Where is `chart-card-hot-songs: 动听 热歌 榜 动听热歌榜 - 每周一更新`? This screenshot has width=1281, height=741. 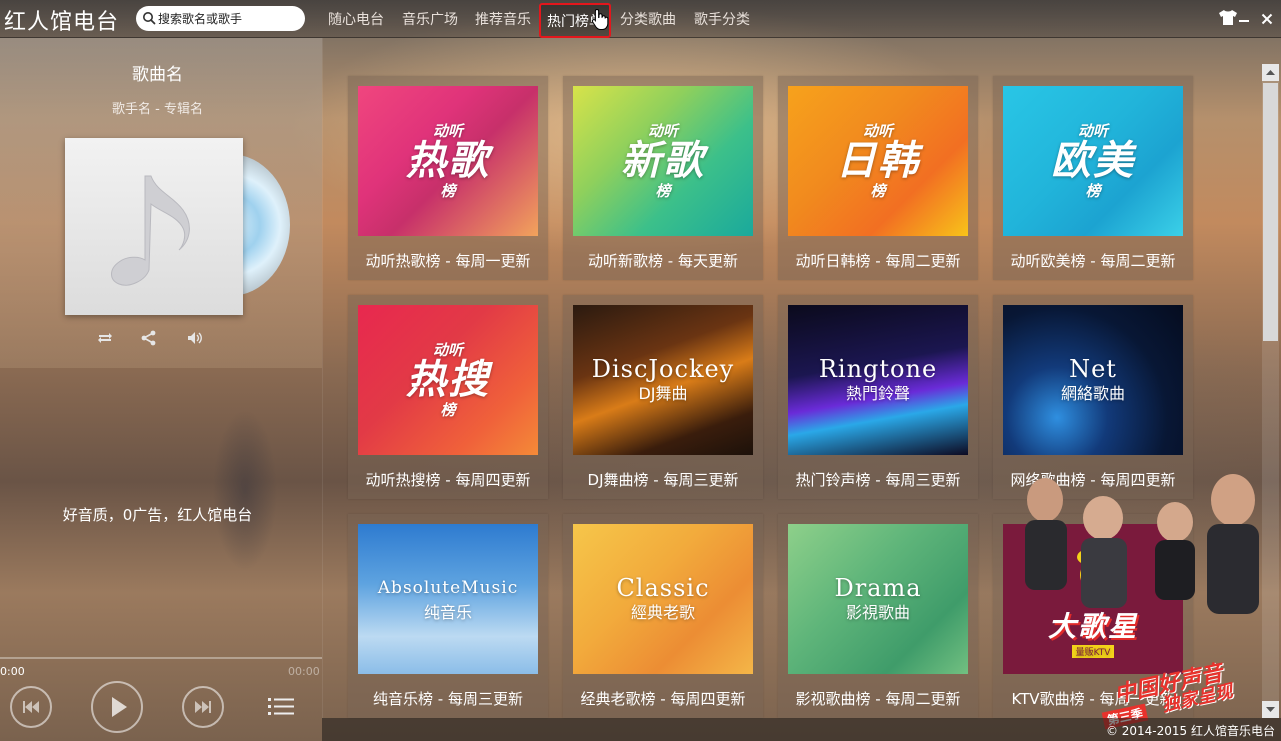 chart-card-hot-songs: 动听 热歌 榜 动听热歌榜 - 每周一更新 is located at coordinates (448, 178).